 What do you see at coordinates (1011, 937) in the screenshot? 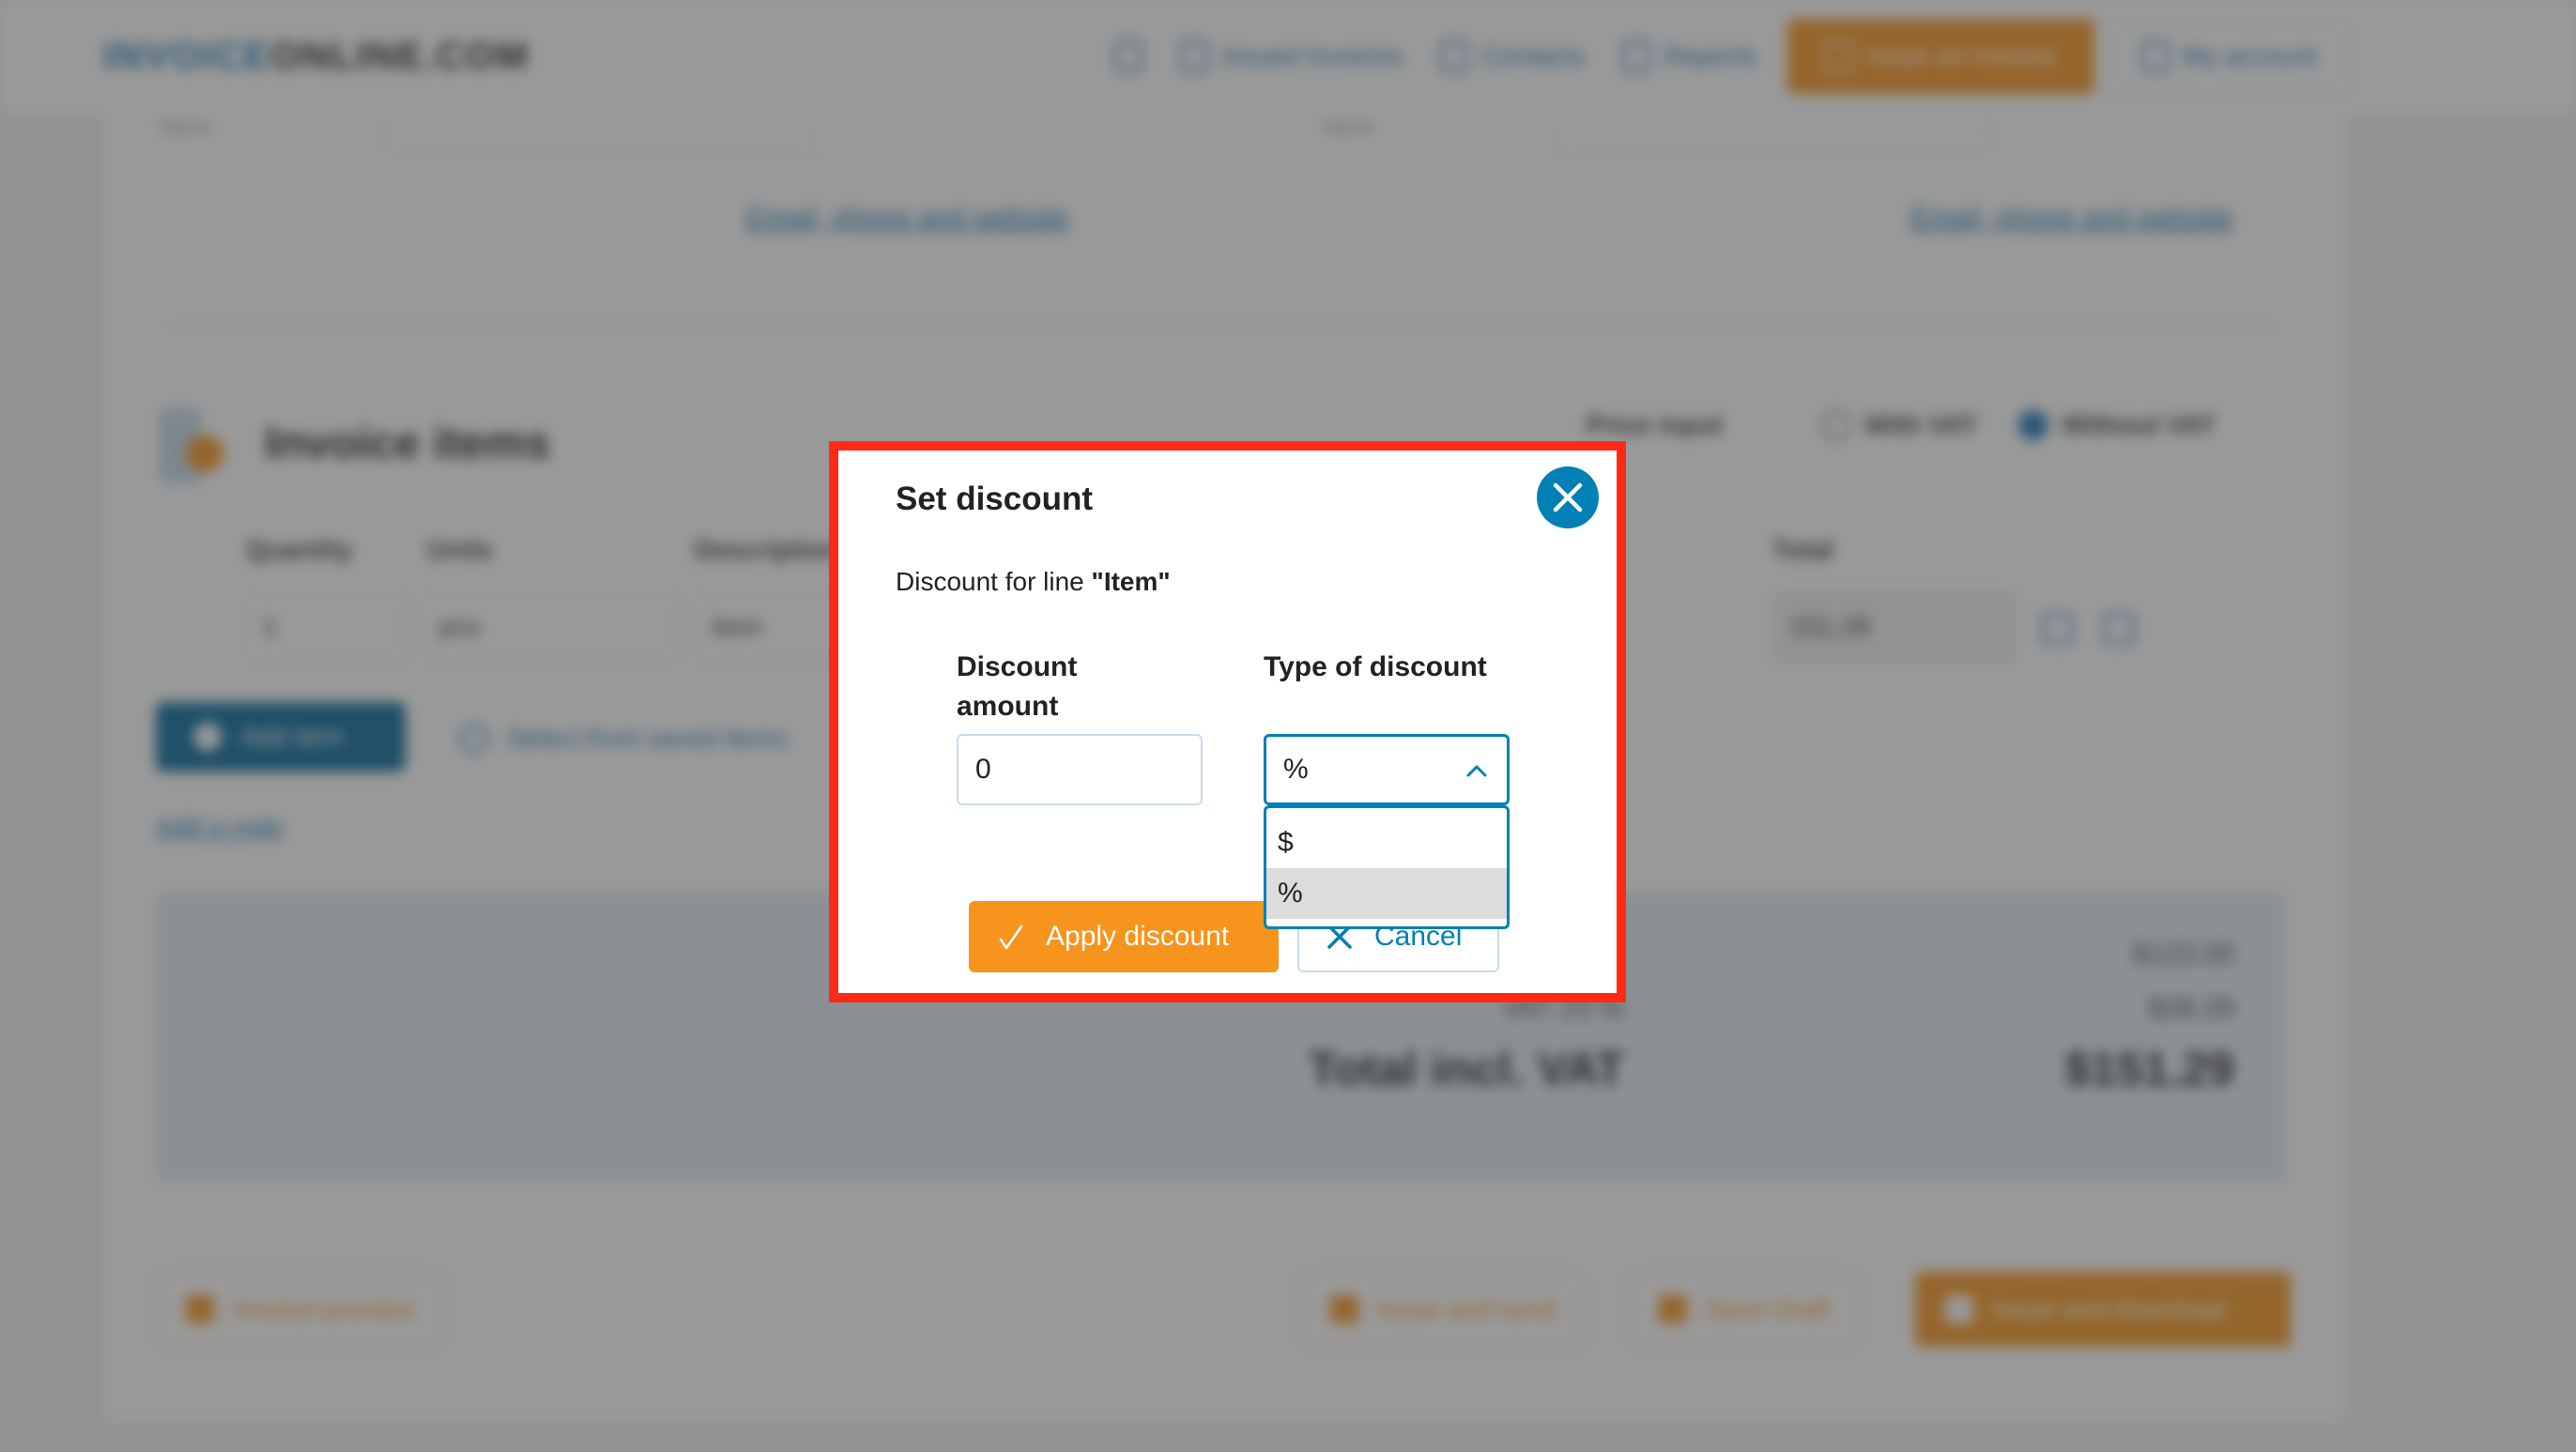
I see `check-icon` at bounding box center [1011, 937].